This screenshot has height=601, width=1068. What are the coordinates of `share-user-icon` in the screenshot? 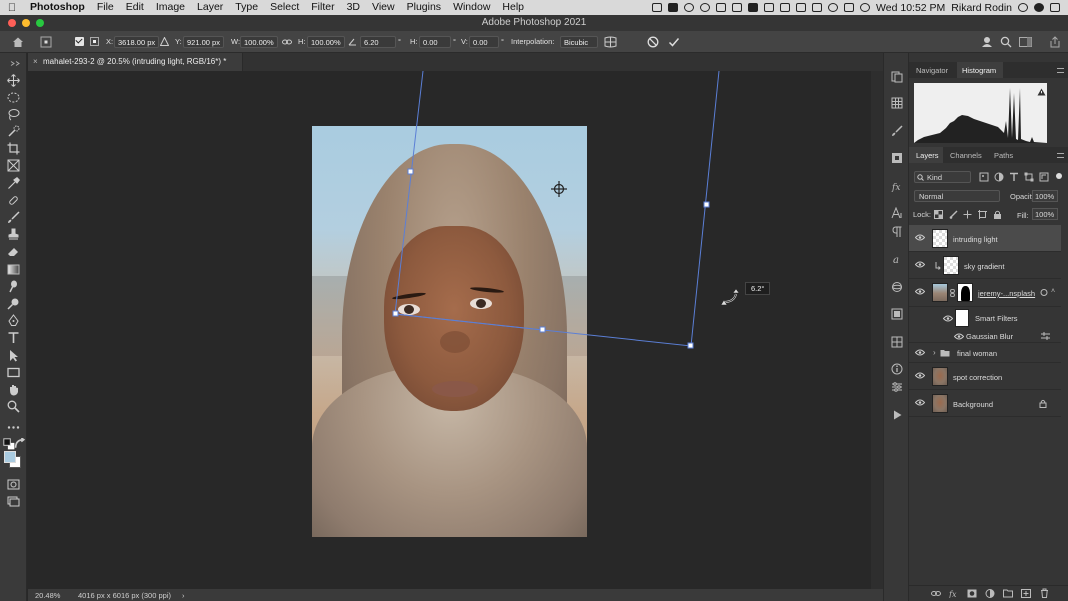 It's located at (987, 42).